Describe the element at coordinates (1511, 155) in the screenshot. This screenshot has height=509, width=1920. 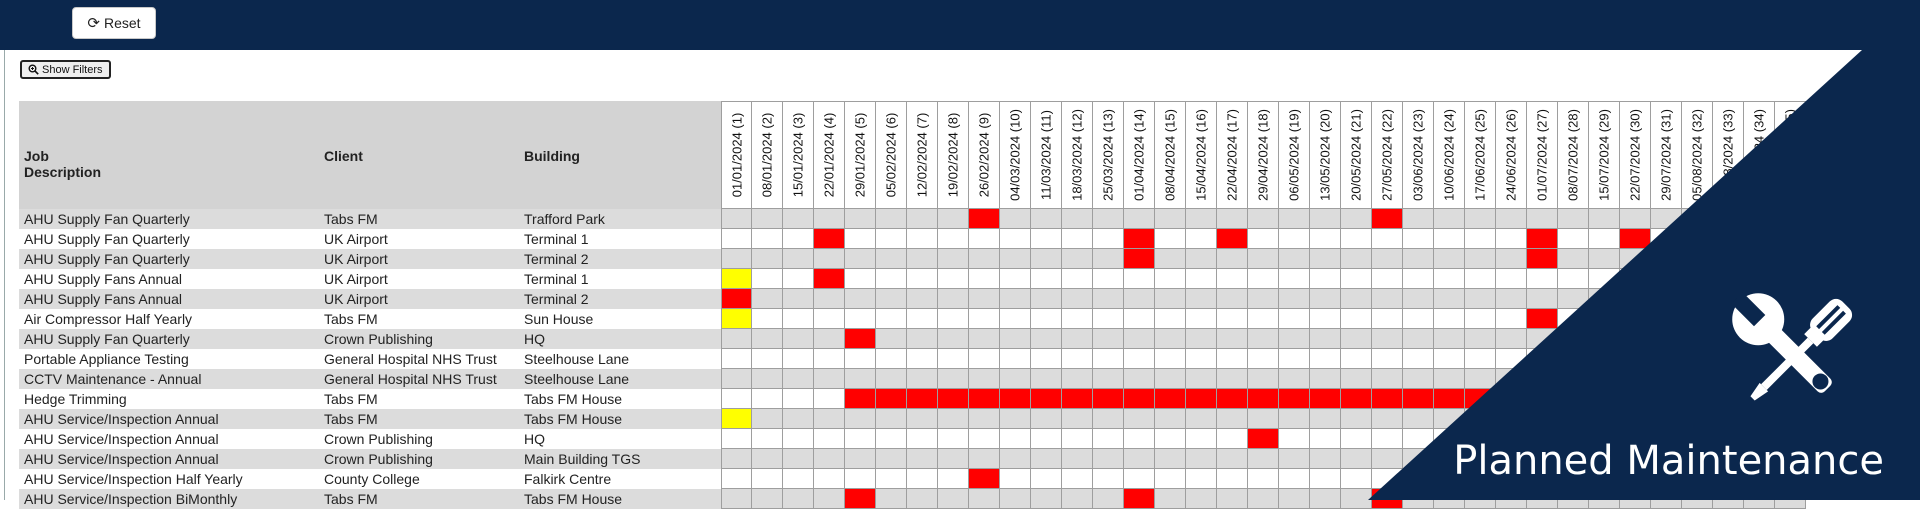
I see `week-header: 24/06/2024 (26)` at that location.